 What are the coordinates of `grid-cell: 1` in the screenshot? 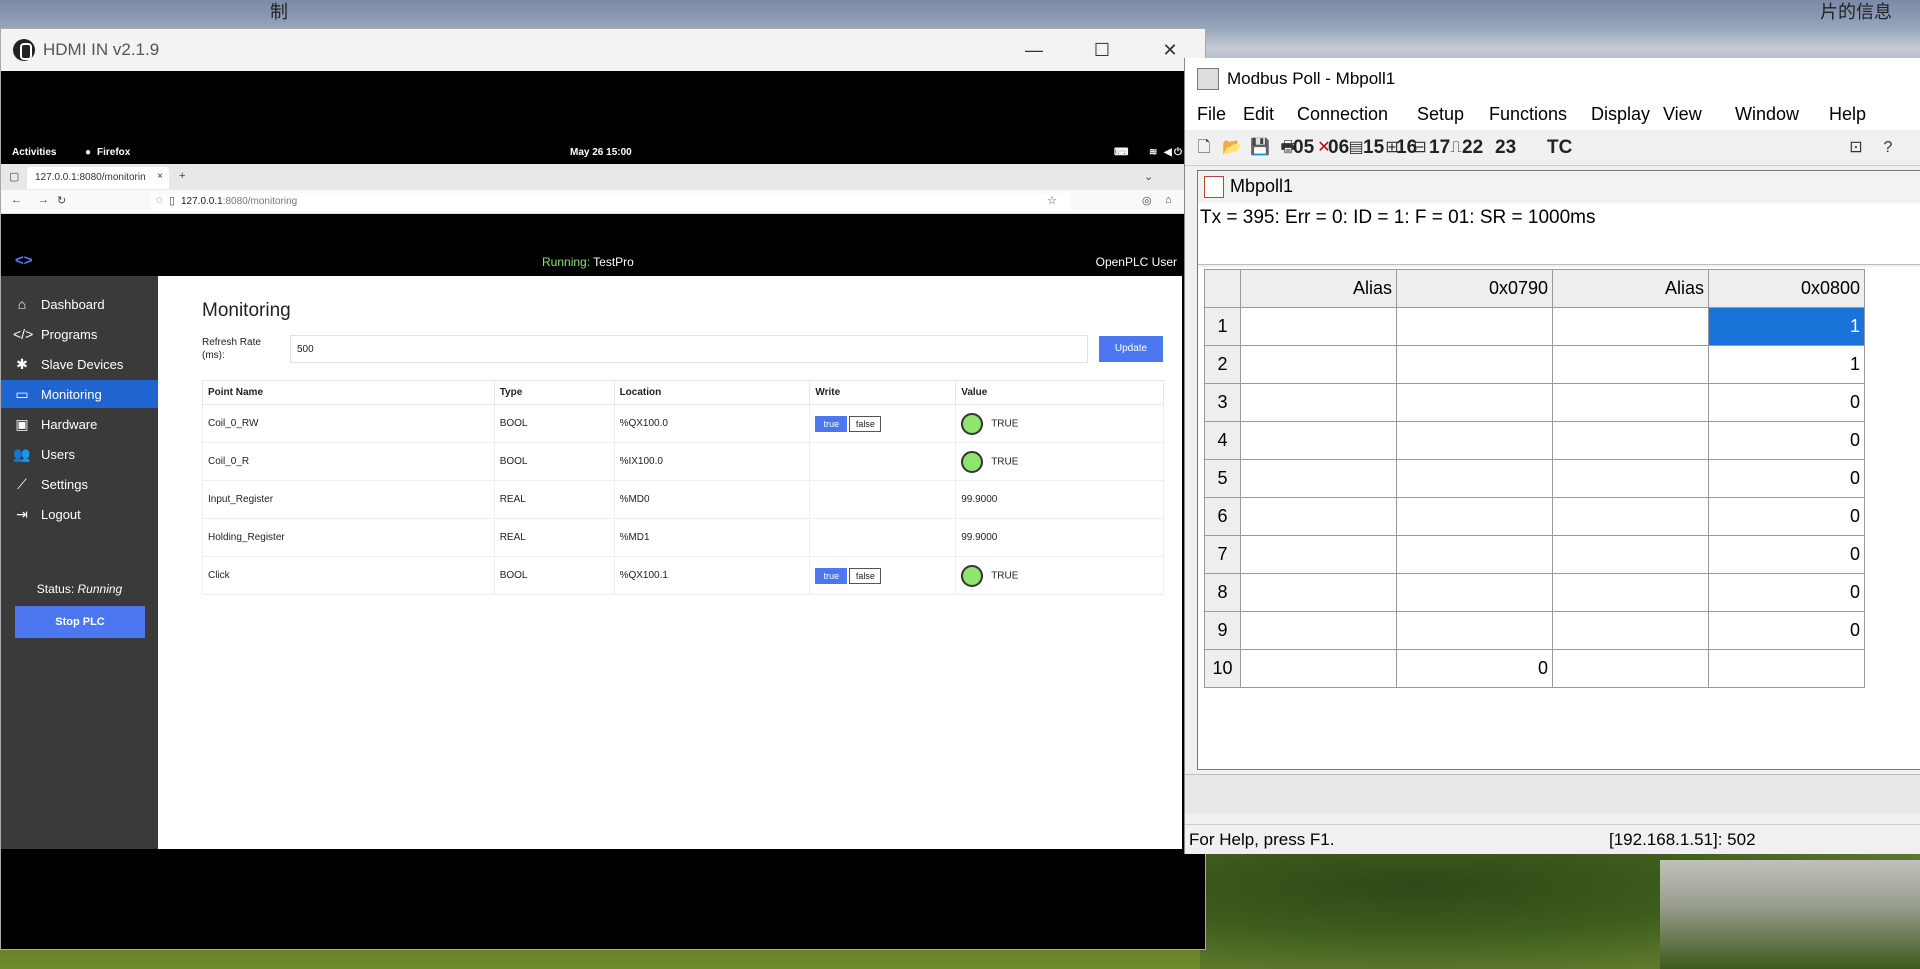 It's located at (1786, 364).